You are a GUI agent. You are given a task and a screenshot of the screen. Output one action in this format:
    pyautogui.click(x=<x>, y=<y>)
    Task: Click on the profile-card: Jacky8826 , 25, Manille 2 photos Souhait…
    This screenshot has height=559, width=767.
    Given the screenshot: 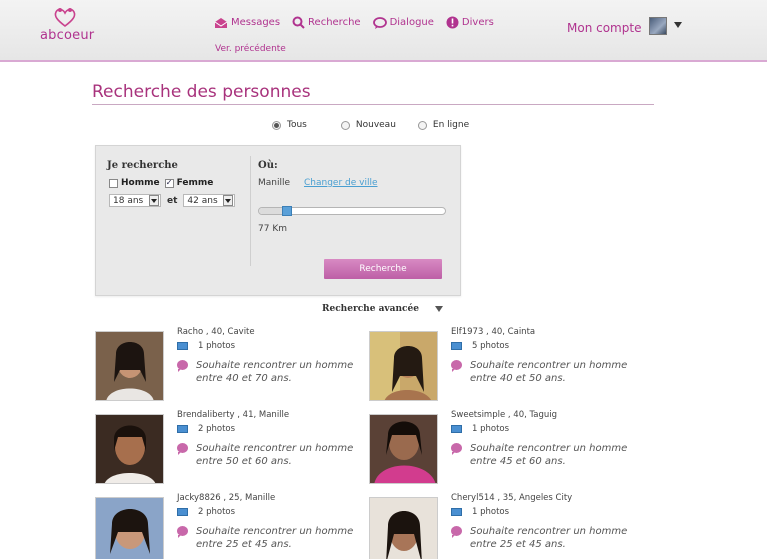 What is the action you would take?
    pyautogui.click(x=230, y=526)
    